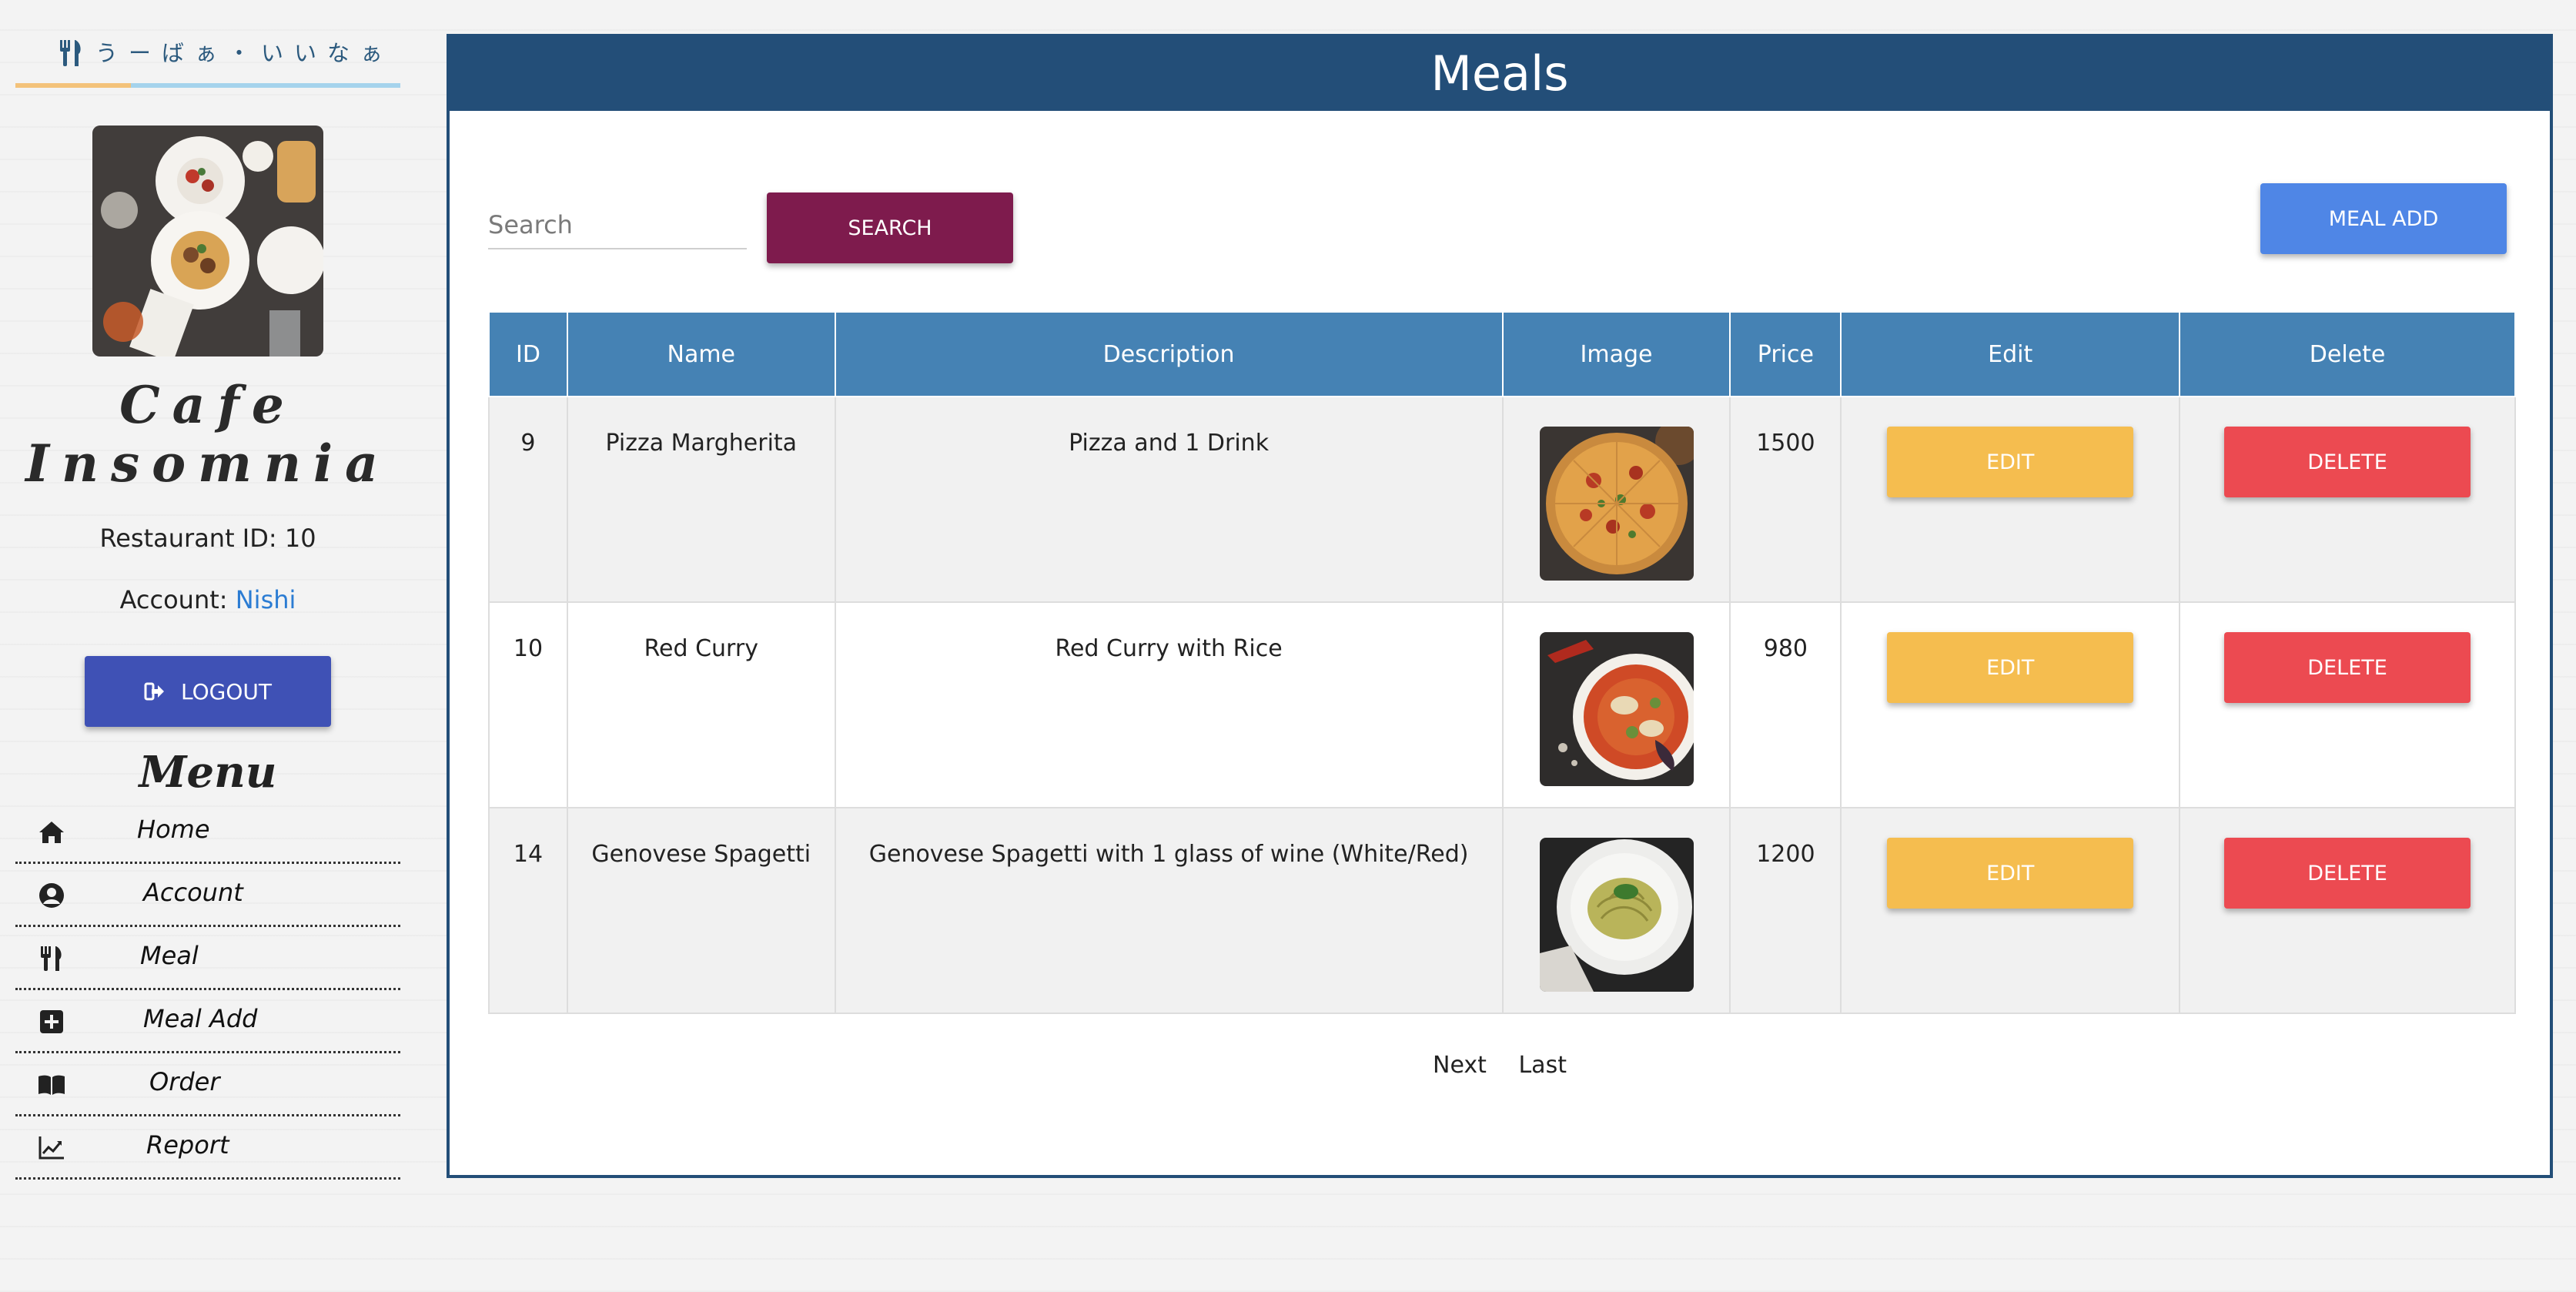 This screenshot has height=1292, width=2576. Describe the element at coordinates (193, 892) in the screenshot. I see `sidebar-item-label: Account` at that location.